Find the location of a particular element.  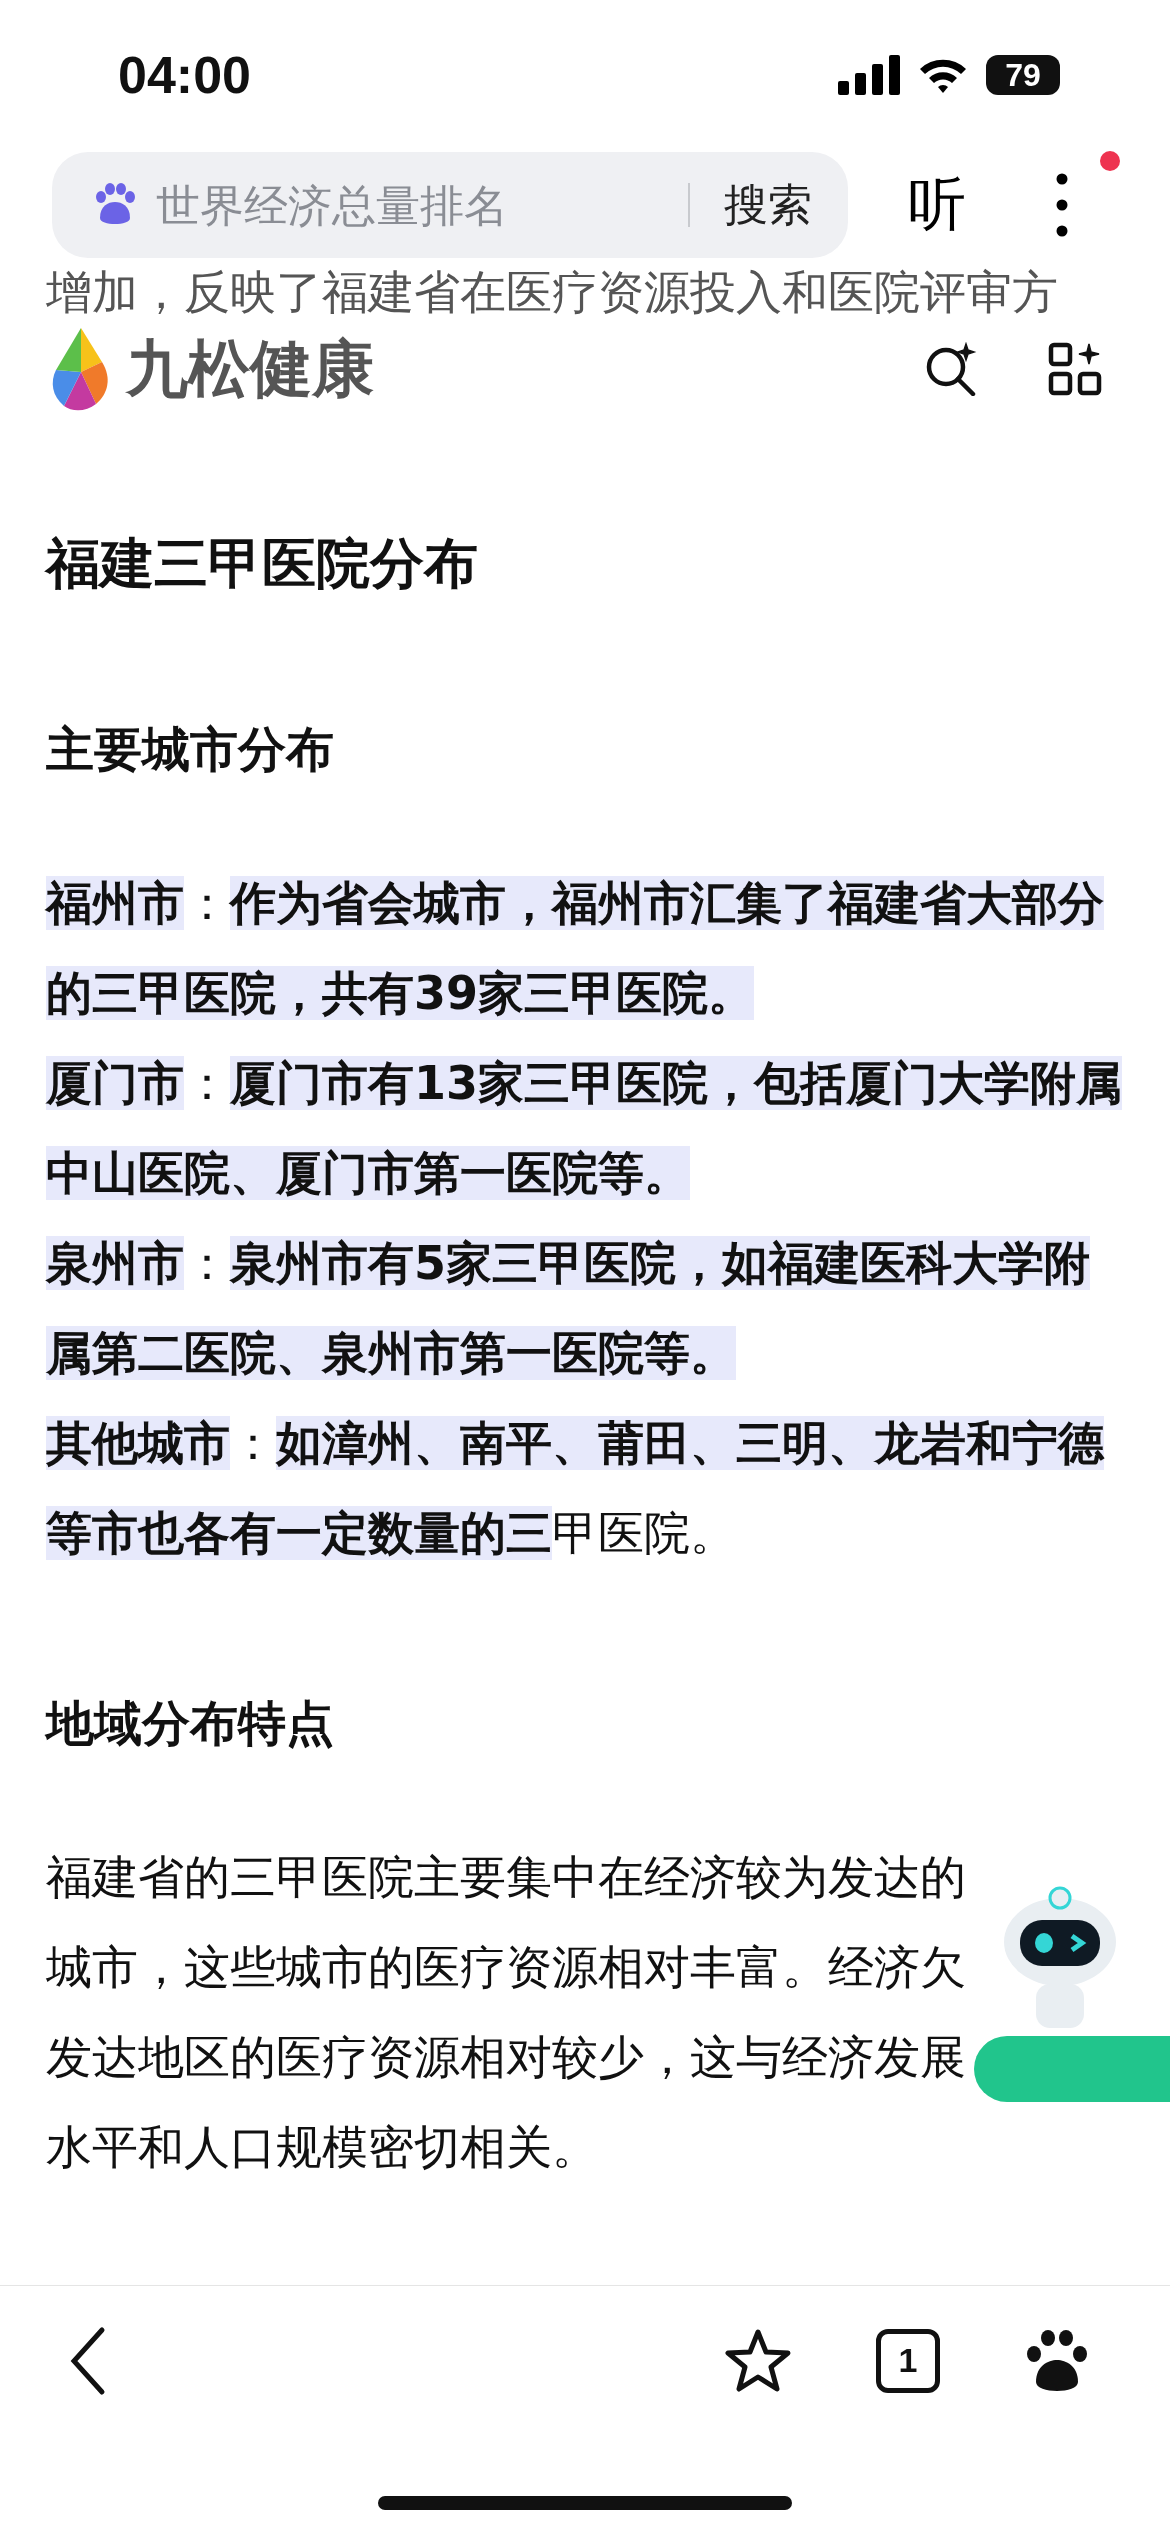

paragraph-text: 福建省的三甲医院主要集中在经济较为发达的城市，这些城市的医疗资源相对丰富。经济欠发达地区的医疗资源相对较少，这与经济发展水平和人口规模密切相关。 is located at coordinates (506, 2012).